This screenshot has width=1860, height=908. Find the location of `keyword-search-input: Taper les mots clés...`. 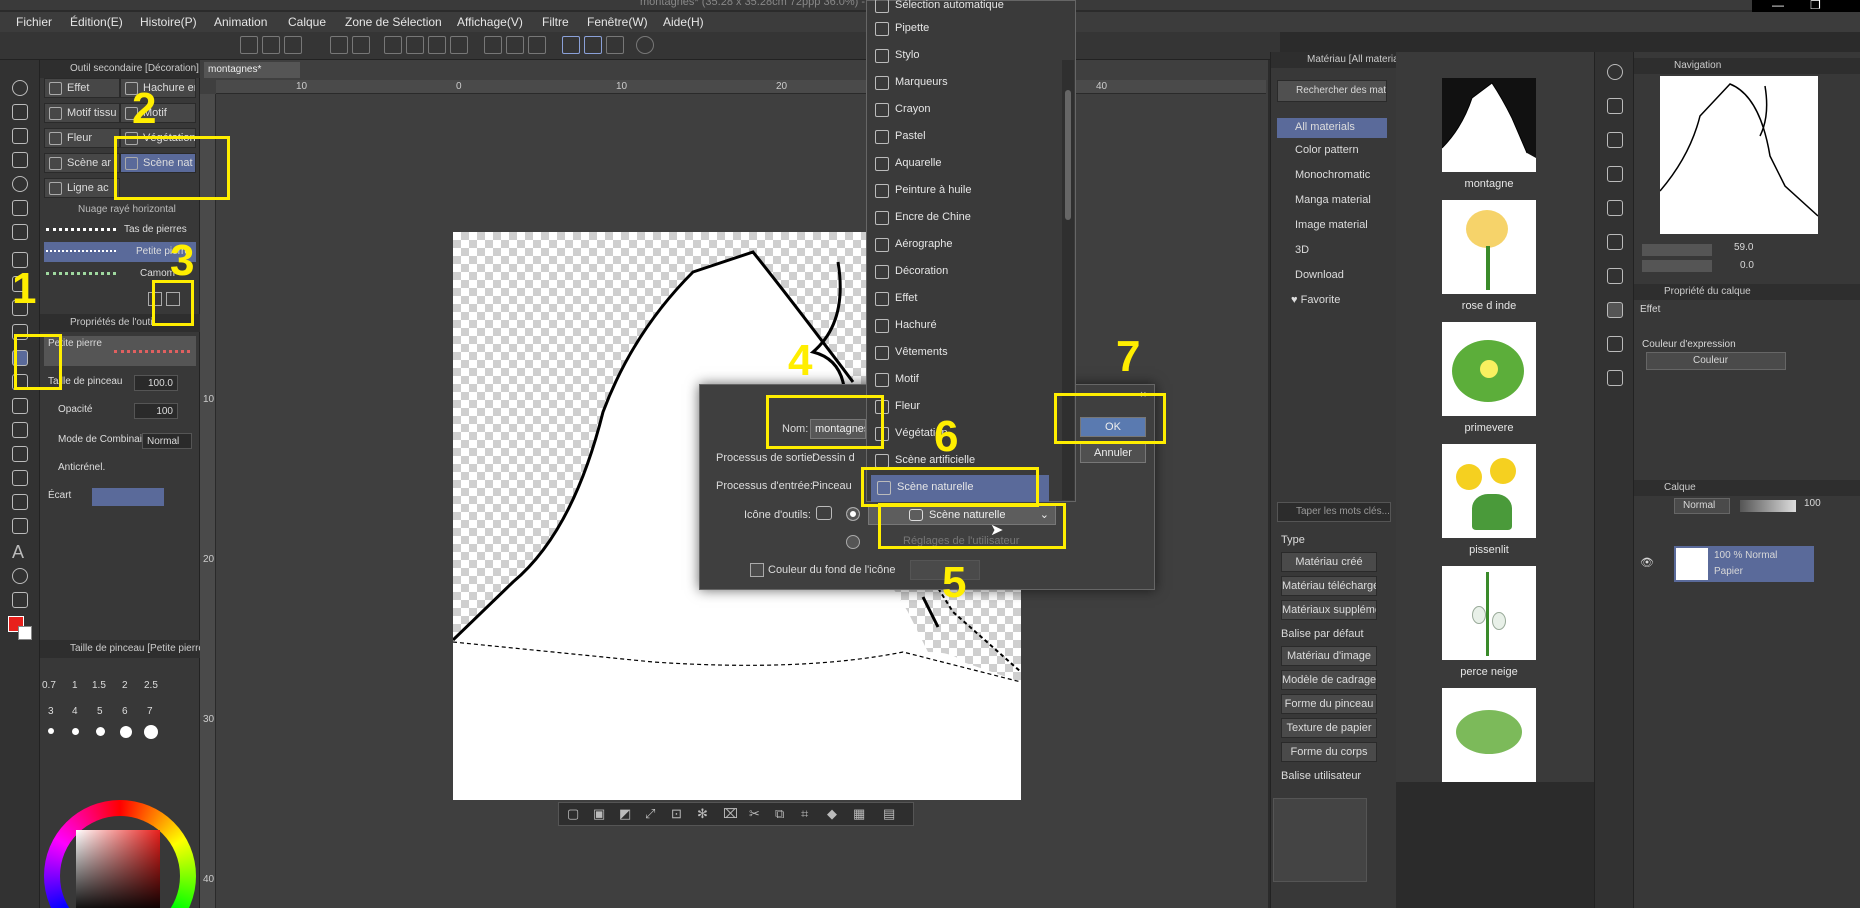

keyword-search-input: Taper les mots clés... is located at coordinates (1334, 512).